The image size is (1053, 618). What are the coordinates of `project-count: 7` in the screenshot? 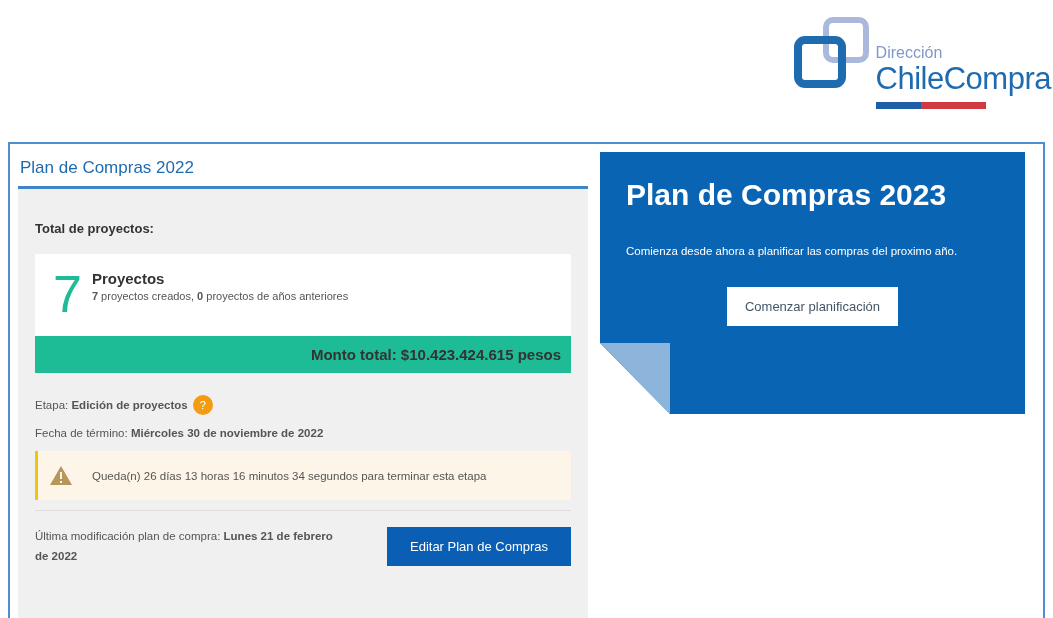 It's located at (67, 294).